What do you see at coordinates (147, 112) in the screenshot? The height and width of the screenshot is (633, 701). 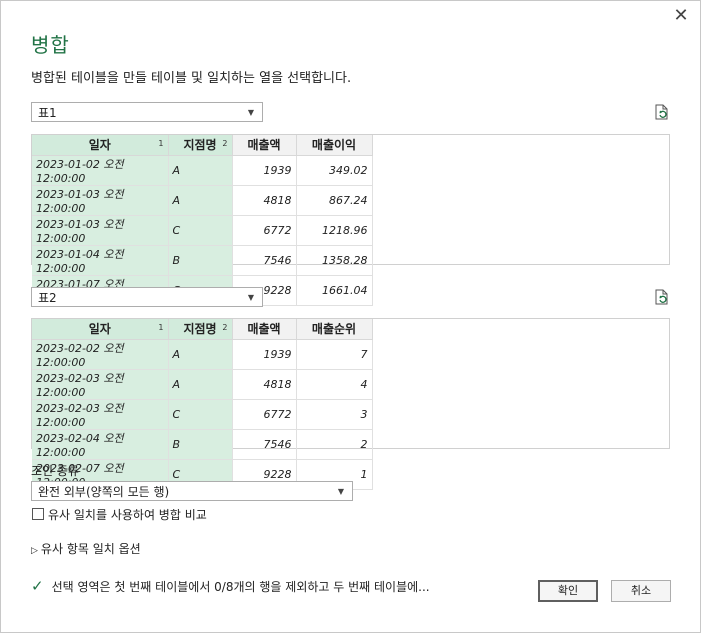 I see `table1-select: 표1 ▼` at bounding box center [147, 112].